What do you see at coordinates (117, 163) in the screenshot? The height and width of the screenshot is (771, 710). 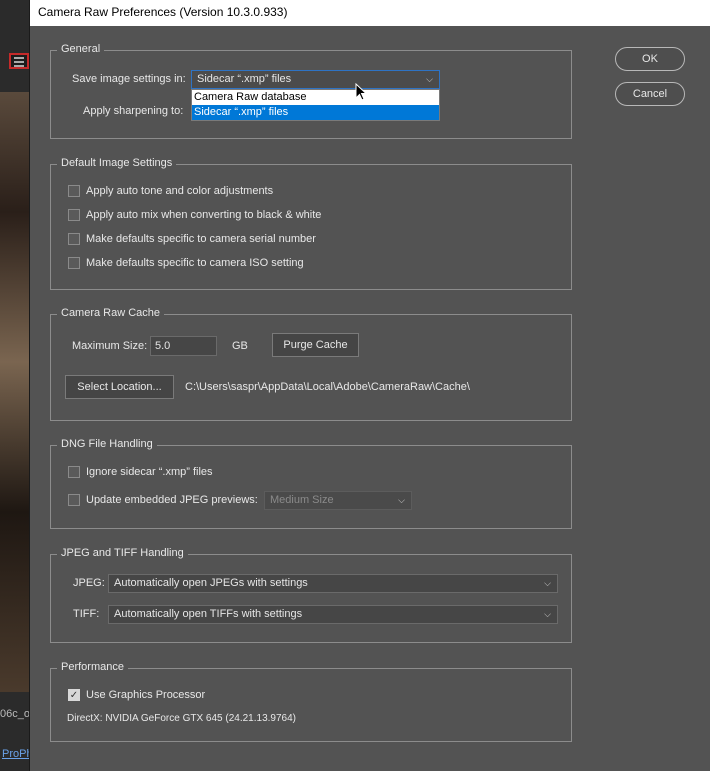 I see `default-image-title: Default Image Settings` at bounding box center [117, 163].